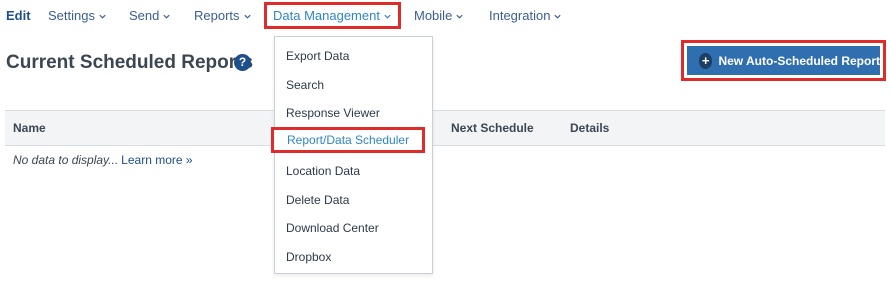  I want to click on nav-integration-label: Integration, so click(520, 15).